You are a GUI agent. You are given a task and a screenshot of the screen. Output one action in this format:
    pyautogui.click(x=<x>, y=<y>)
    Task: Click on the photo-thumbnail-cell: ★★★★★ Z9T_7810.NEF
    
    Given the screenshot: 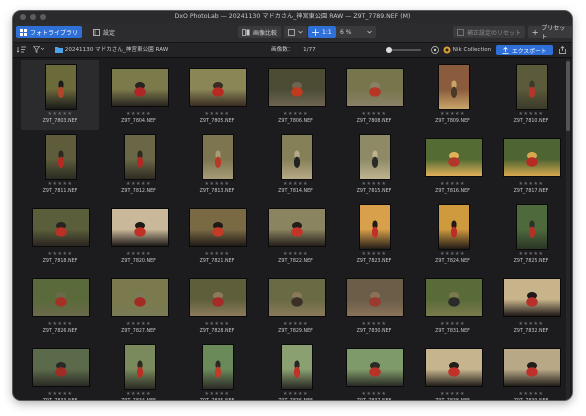 What is the action you would take?
    pyautogui.click(x=531, y=95)
    